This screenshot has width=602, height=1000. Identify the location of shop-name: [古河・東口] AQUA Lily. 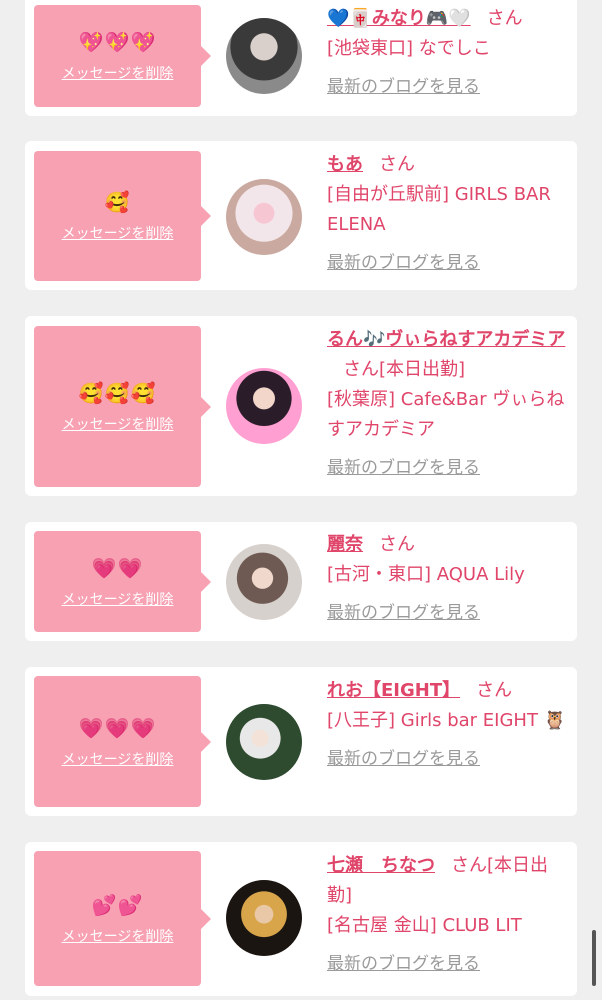
(426, 574).